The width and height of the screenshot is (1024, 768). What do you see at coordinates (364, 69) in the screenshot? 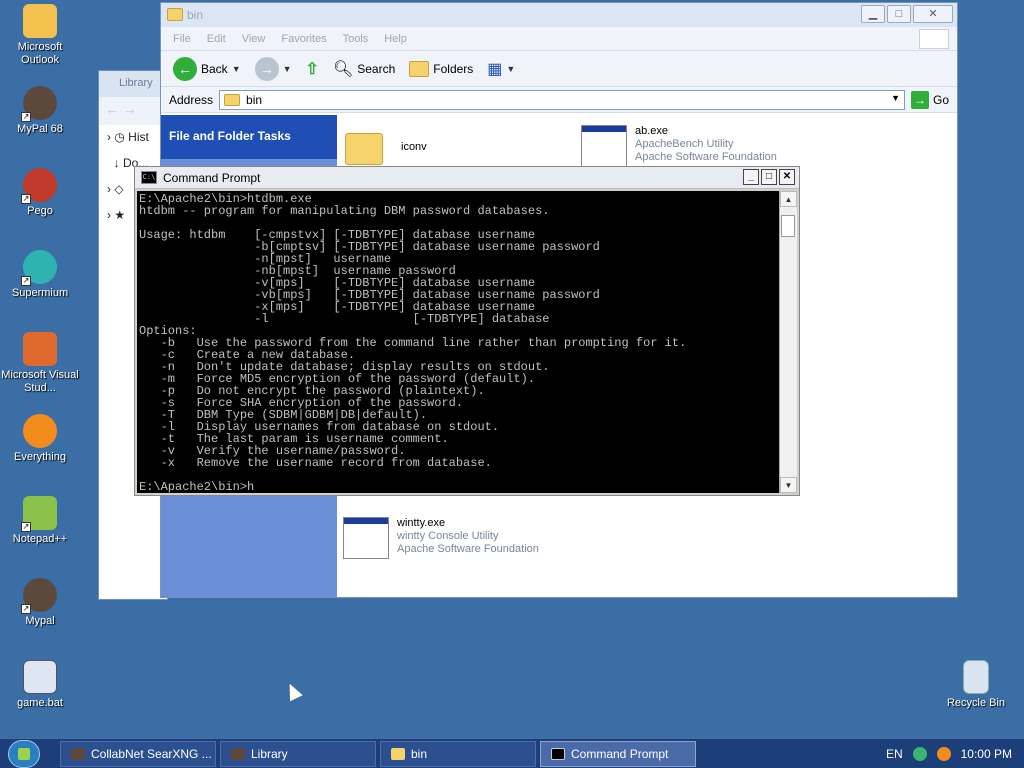
I see `search-button: 🔍︎ Search` at bounding box center [364, 69].